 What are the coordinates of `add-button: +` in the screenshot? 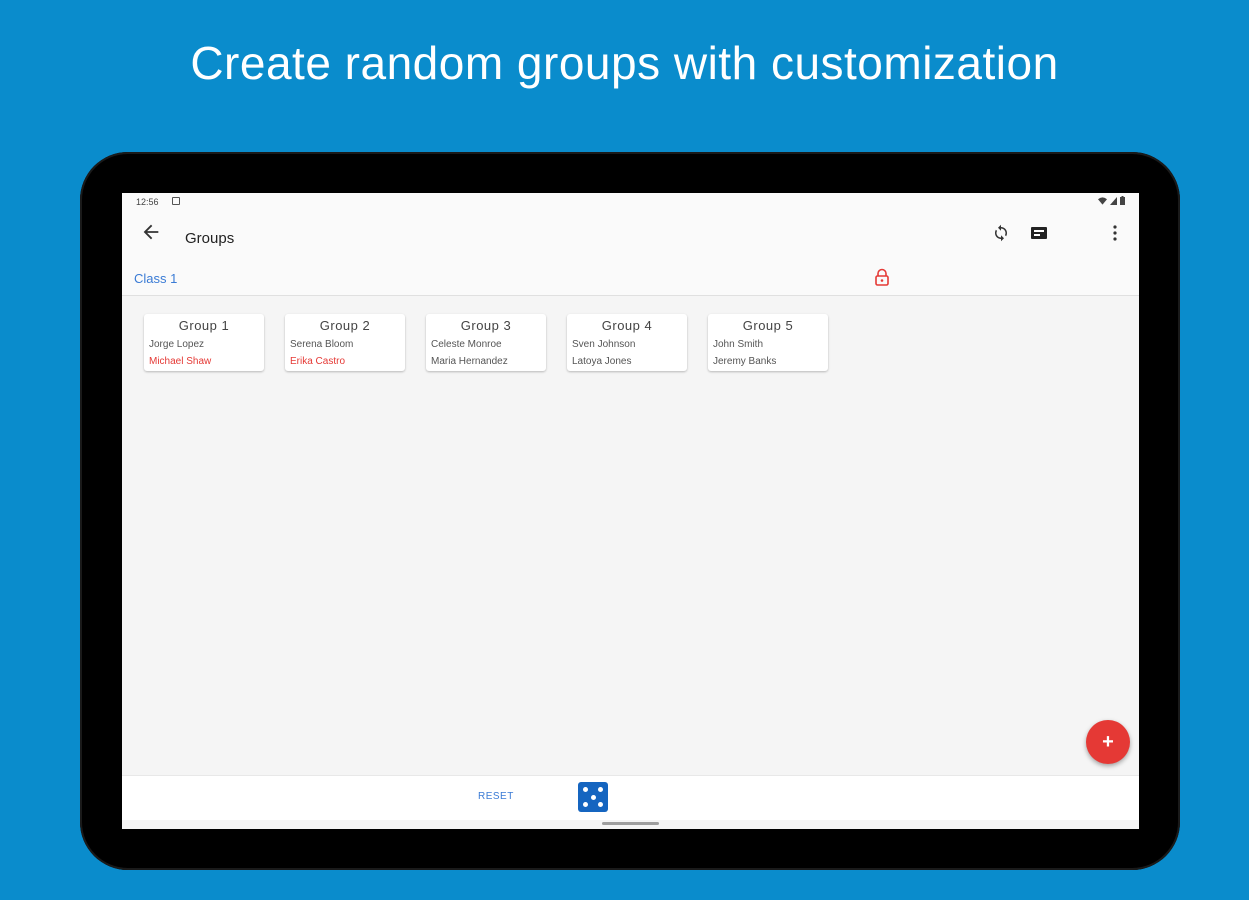 It's located at (1108, 742).